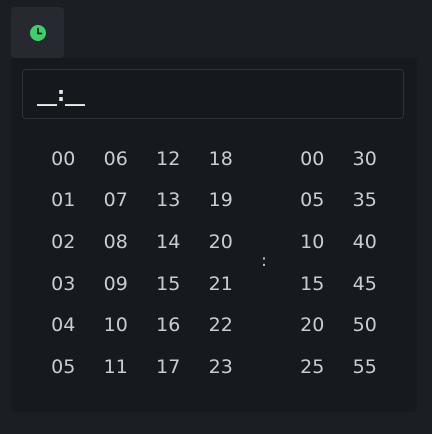  What do you see at coordinates (312, 242) in the screenshot?
I see `minute-option: 10` at bounding box center [312, 242].